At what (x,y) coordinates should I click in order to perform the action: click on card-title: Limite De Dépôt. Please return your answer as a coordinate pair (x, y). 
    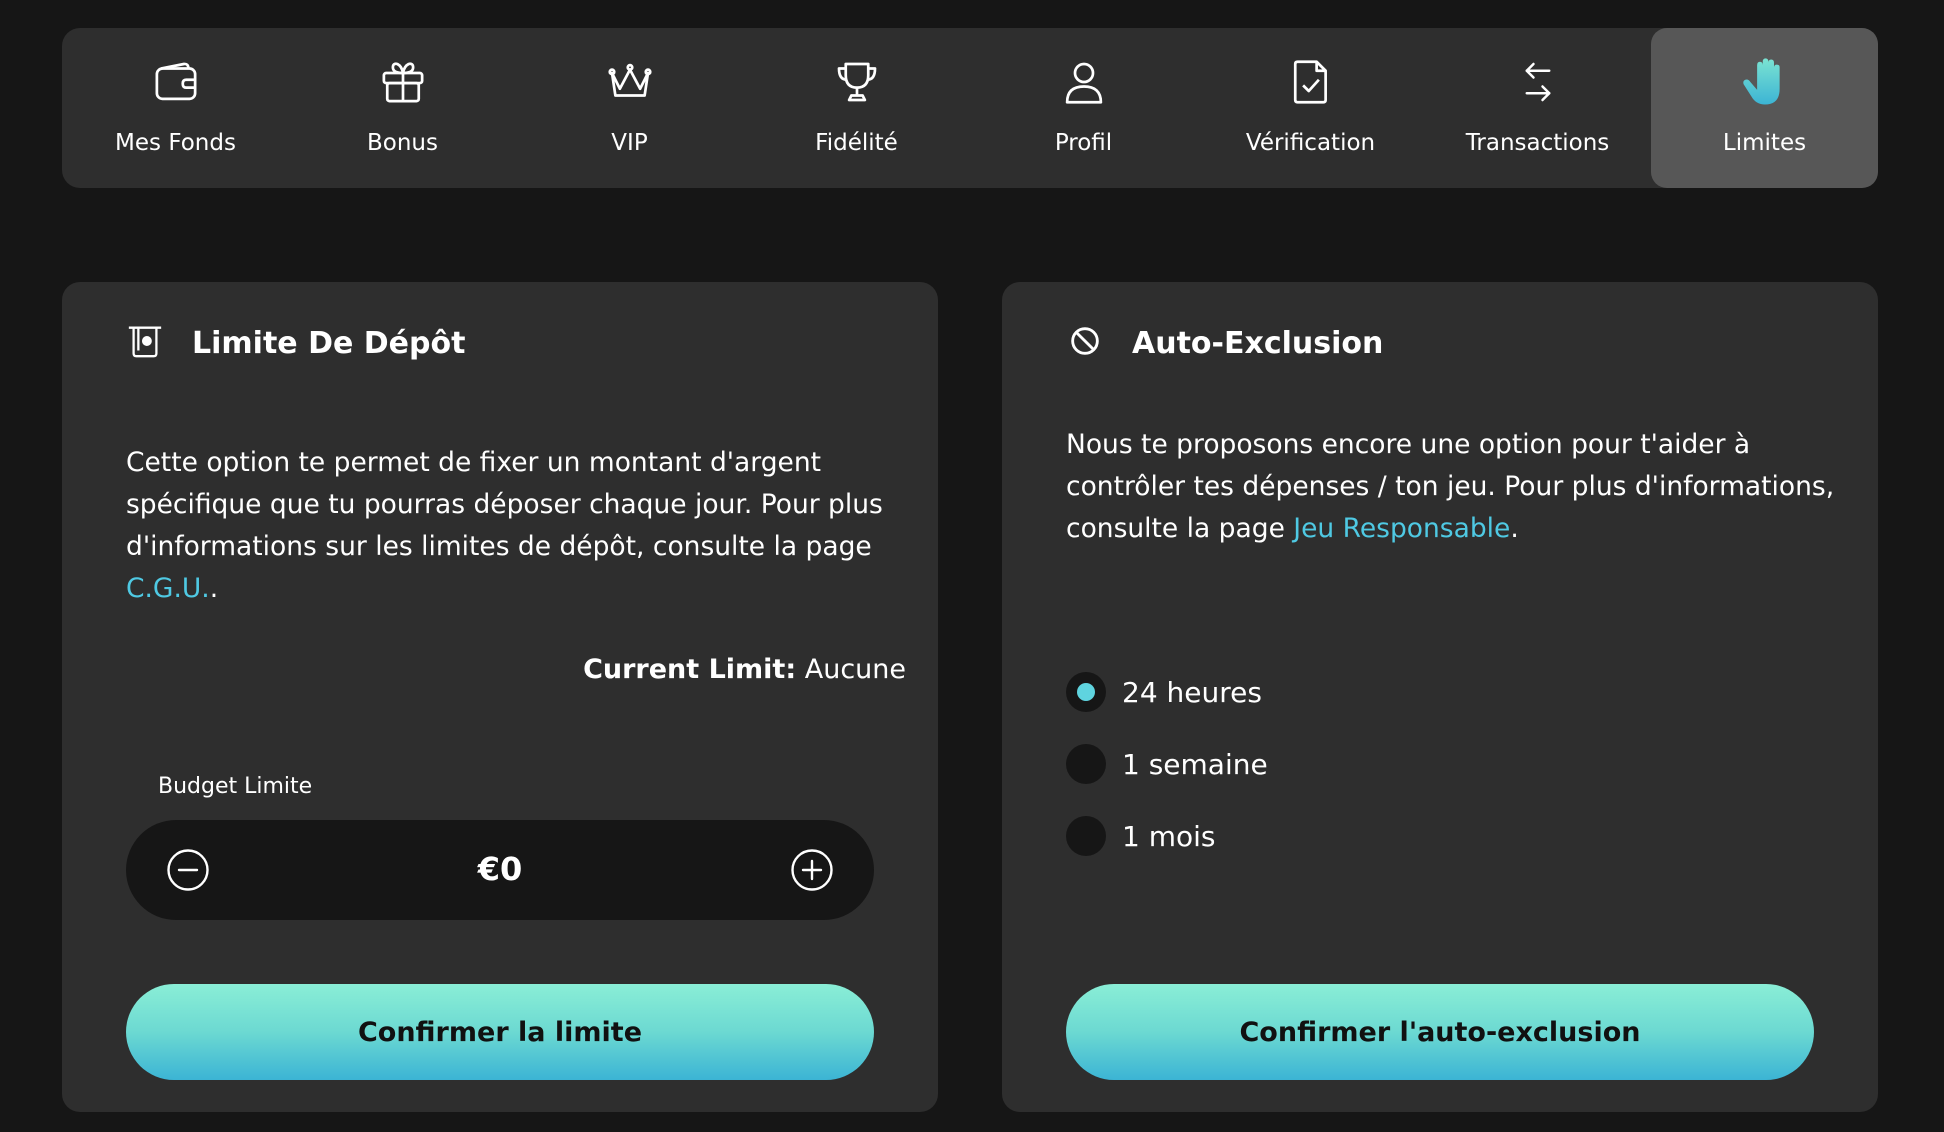
    Looking at the image, I should click on (329, 343).